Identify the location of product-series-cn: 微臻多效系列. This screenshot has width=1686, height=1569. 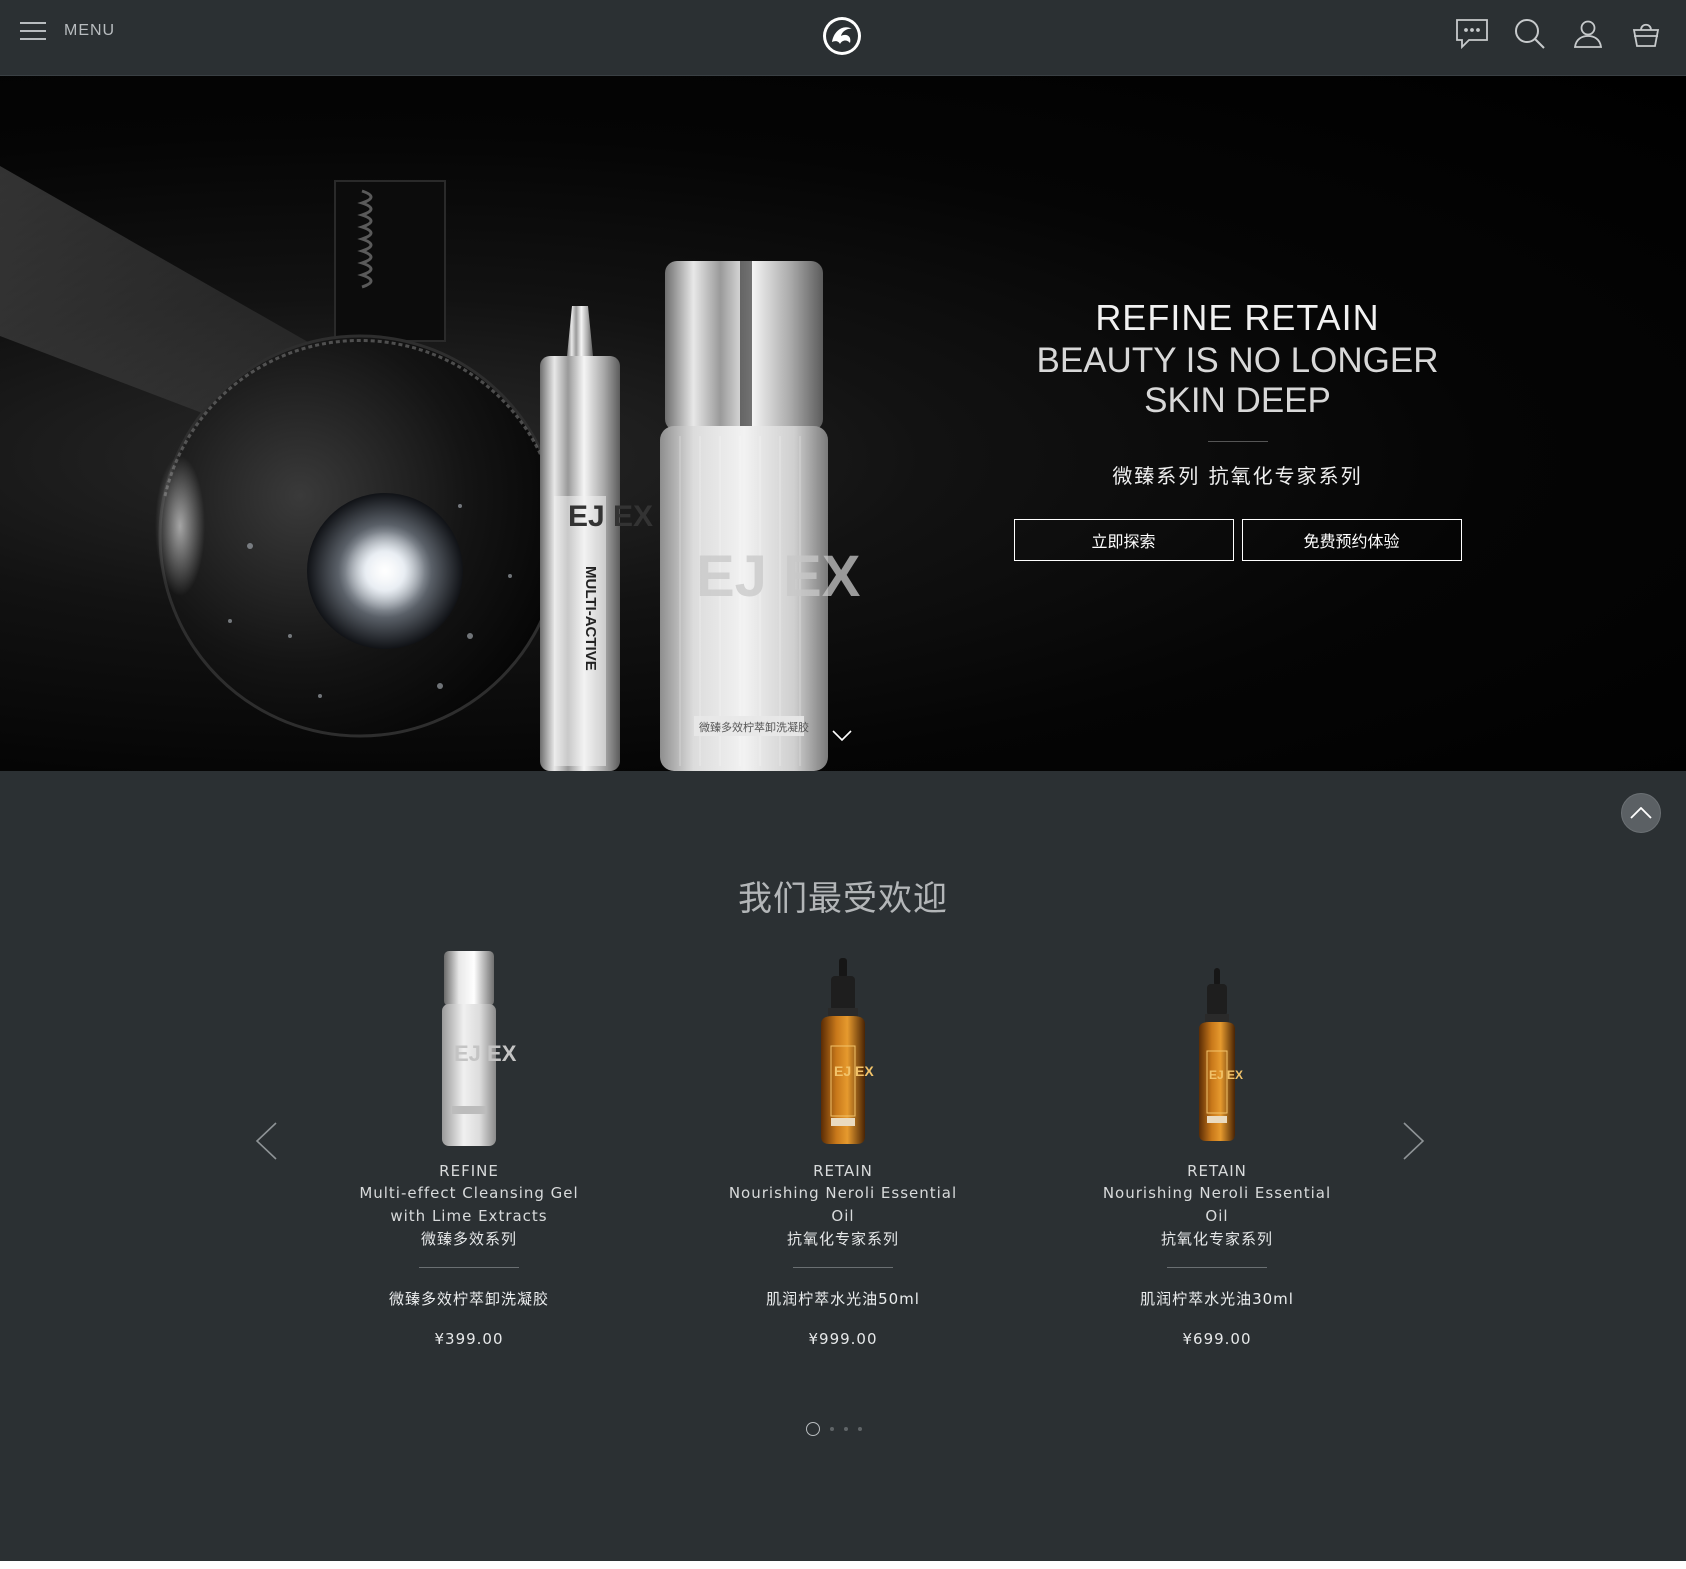
(468, 1239).